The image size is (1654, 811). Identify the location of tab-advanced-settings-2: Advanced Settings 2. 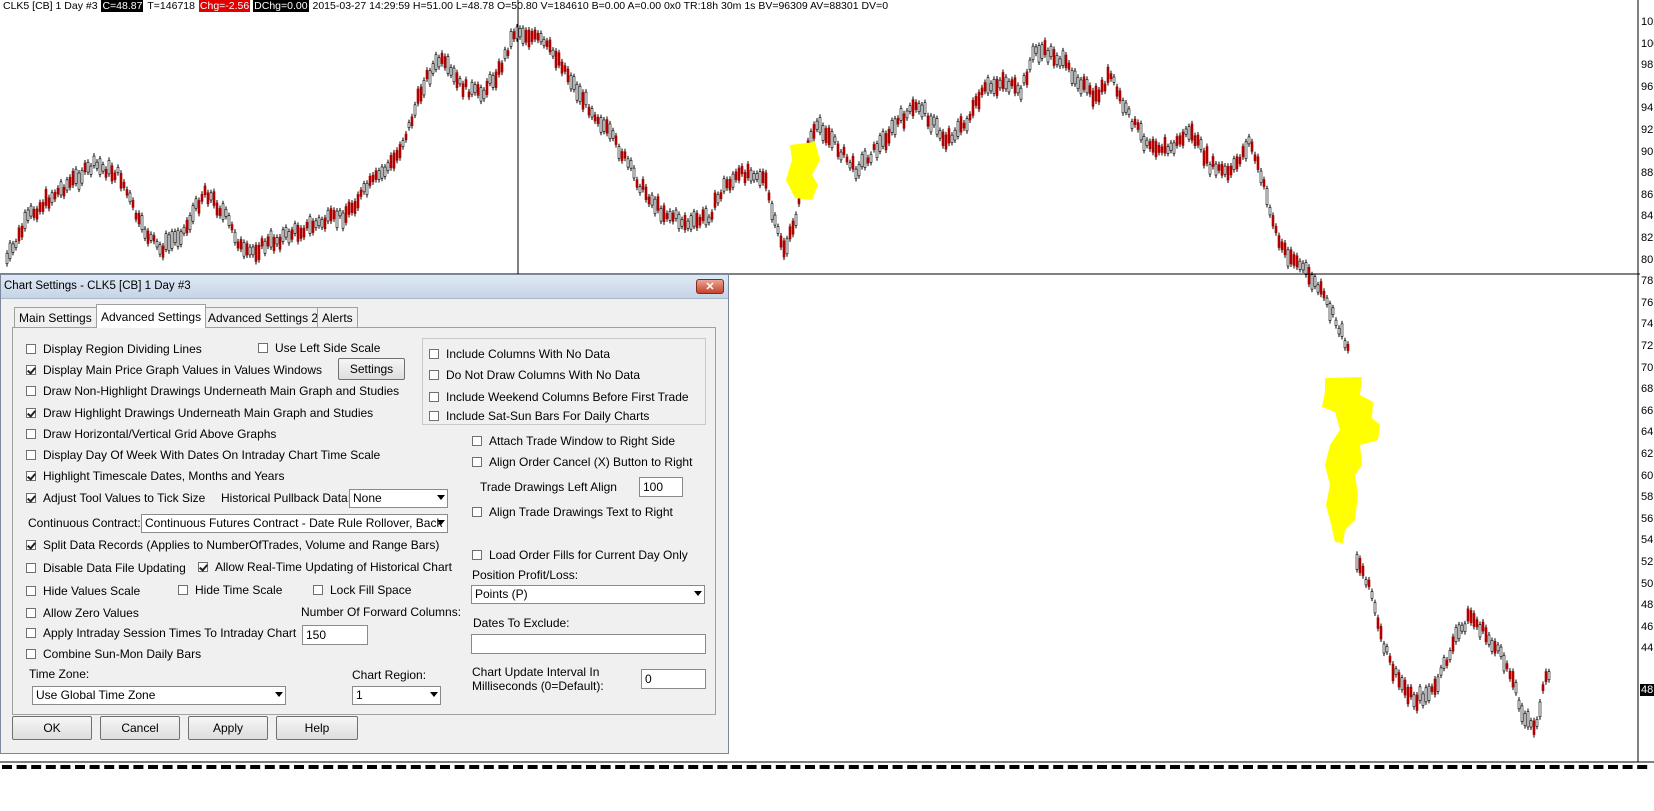
(263, 317).